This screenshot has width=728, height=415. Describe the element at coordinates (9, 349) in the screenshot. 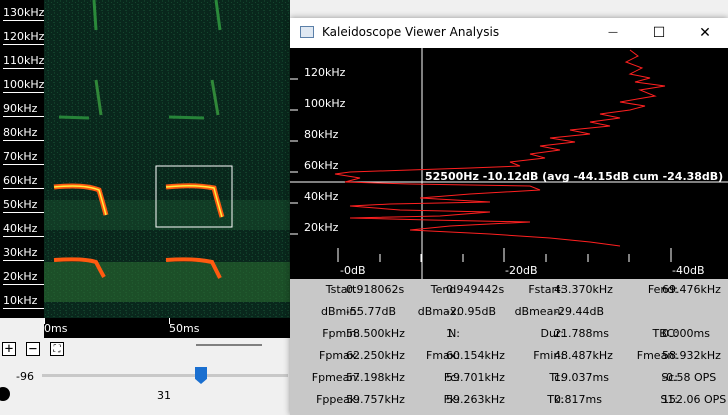

I see `zoom-in-button: +` at that location.